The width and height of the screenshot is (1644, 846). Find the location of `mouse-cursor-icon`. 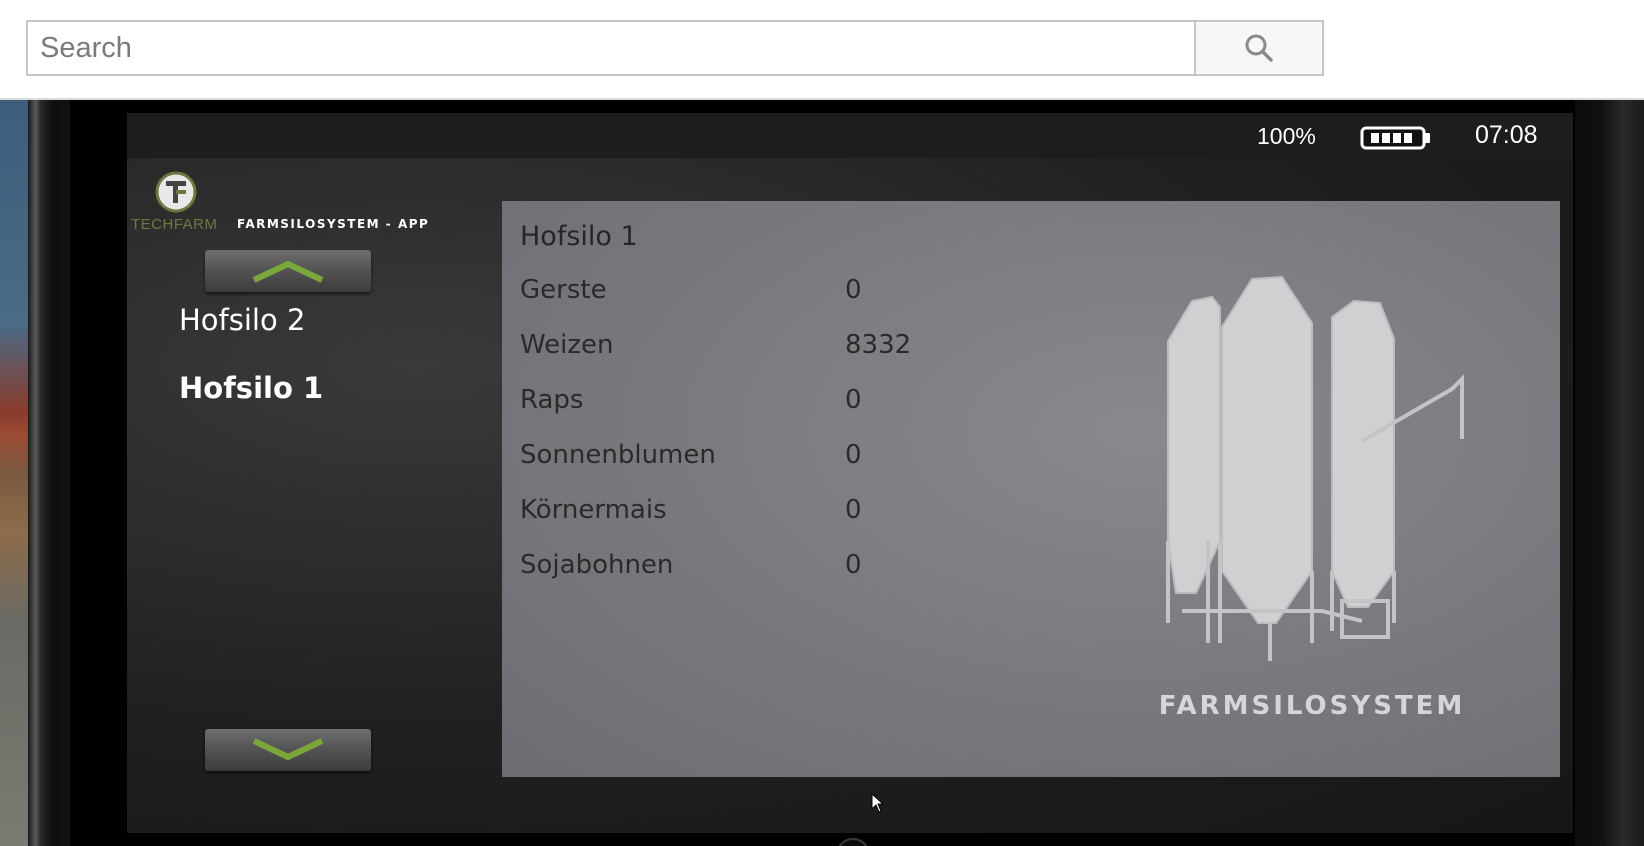

mouse-cursor-icon is located at coordinates (878, 803).